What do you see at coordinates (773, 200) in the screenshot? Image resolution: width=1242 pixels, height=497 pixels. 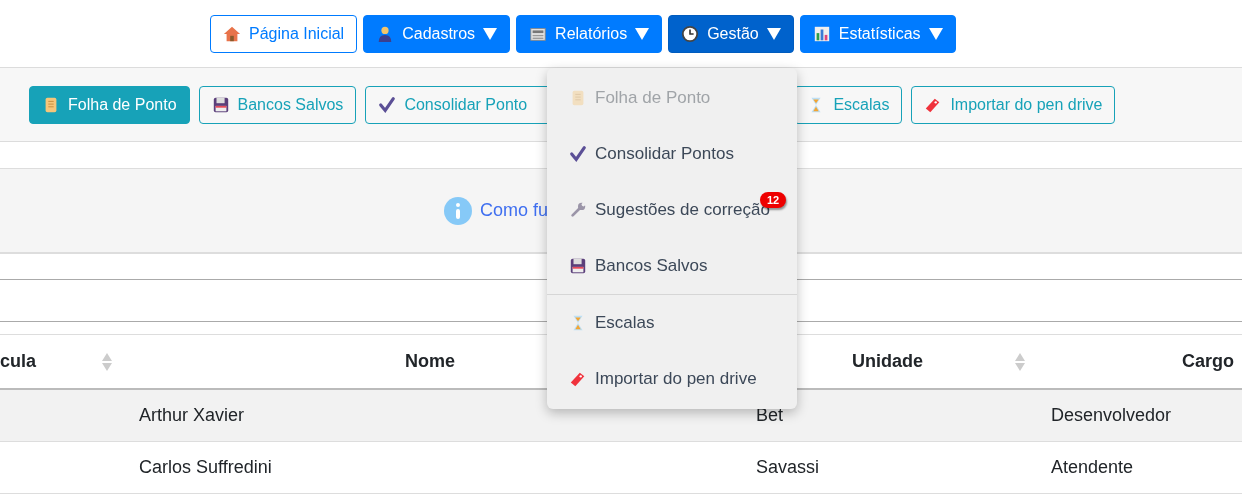 I see `count-badge: 12` at bounding box center [773, 200].